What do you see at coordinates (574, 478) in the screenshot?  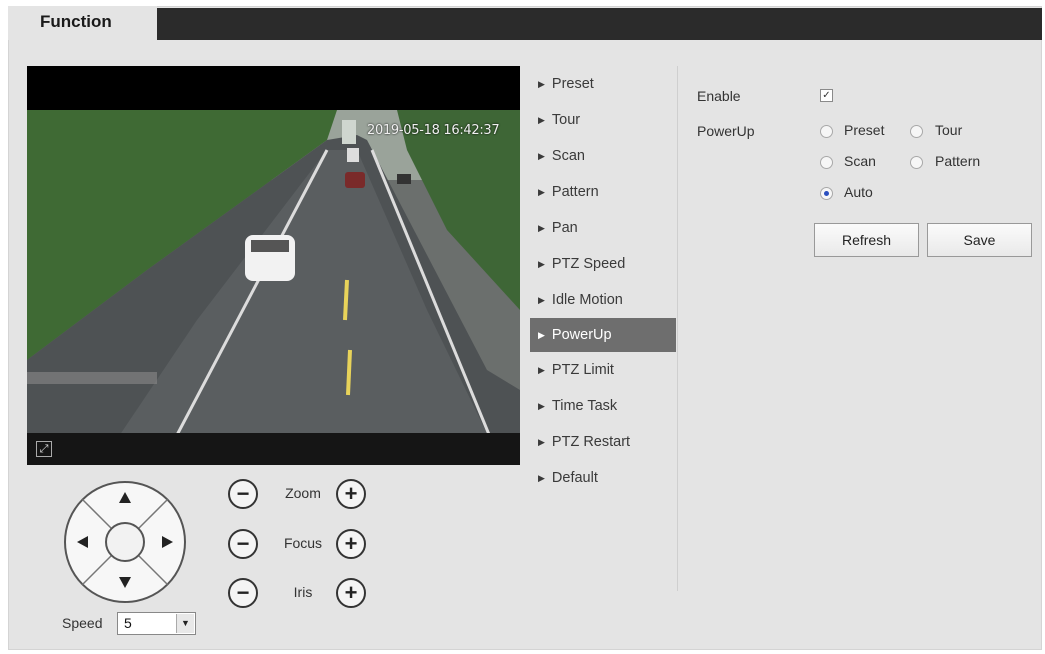 I see `menu-item-label: Default` at bounding box center [574, 478].